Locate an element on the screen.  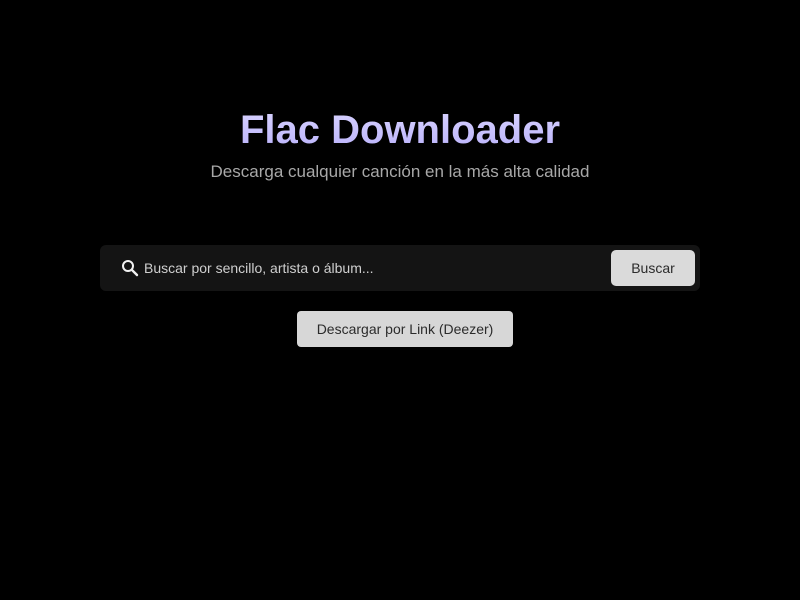
search-bar: Buscar is located at coordinates (400, 268).